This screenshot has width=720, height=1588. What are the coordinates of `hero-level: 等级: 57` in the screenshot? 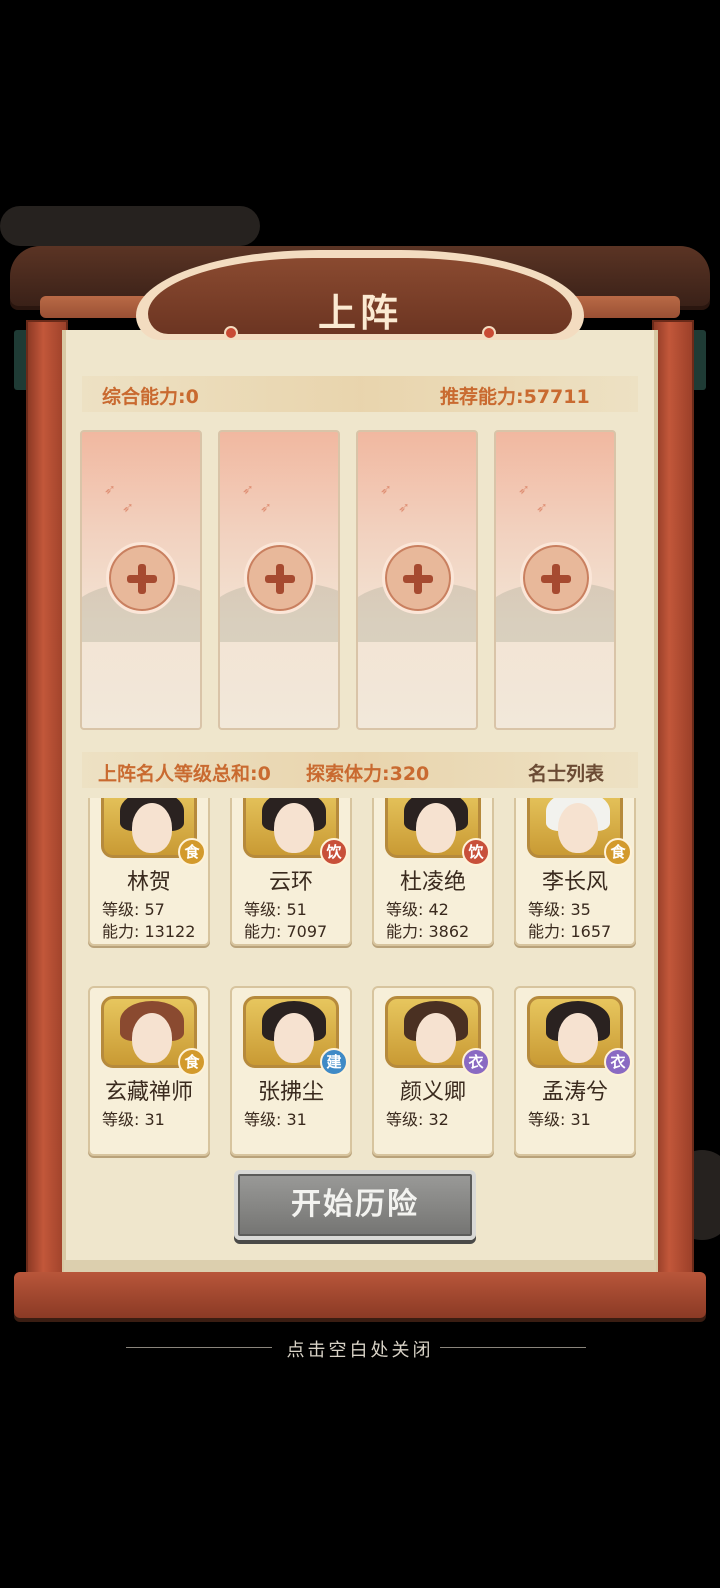 It's located at (133, 909).